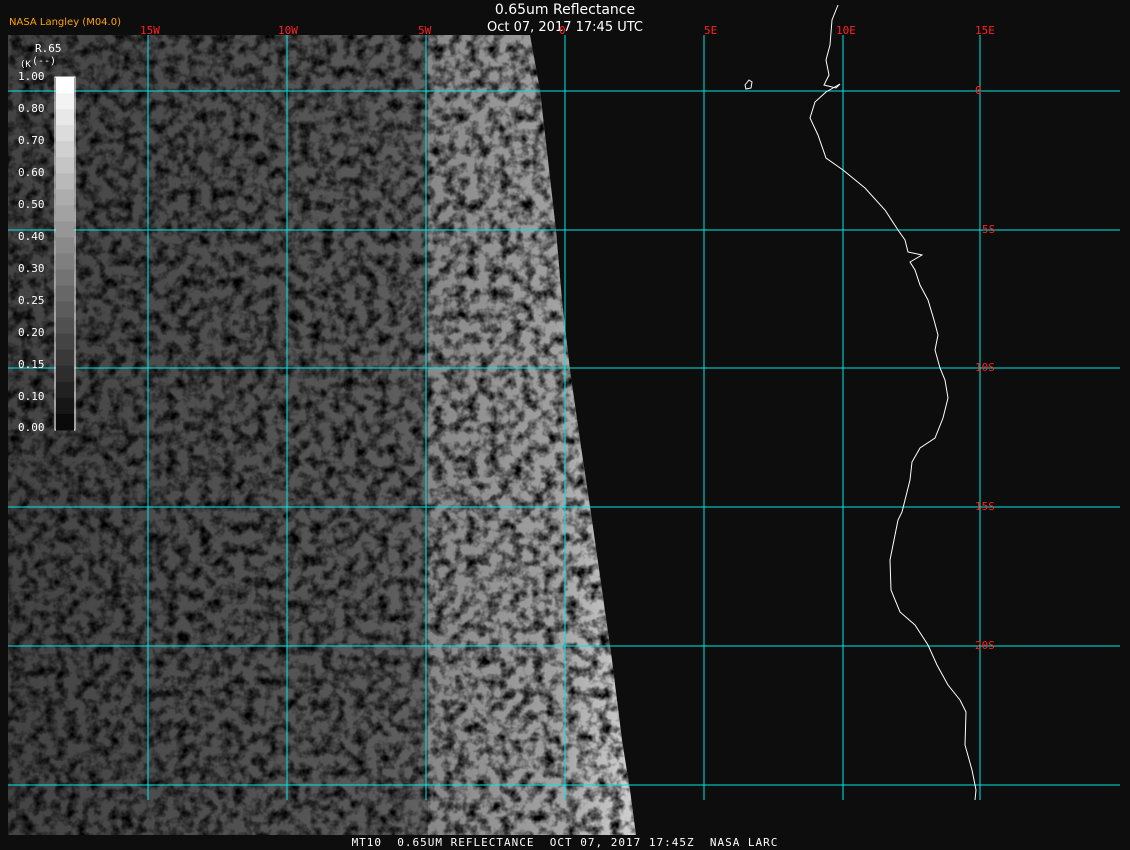 The image size is (1130, 850). What do you see at coordinates (562, 30) in the screenshot?
I see `longitude-label: 0` at bounding box center [562, 30].